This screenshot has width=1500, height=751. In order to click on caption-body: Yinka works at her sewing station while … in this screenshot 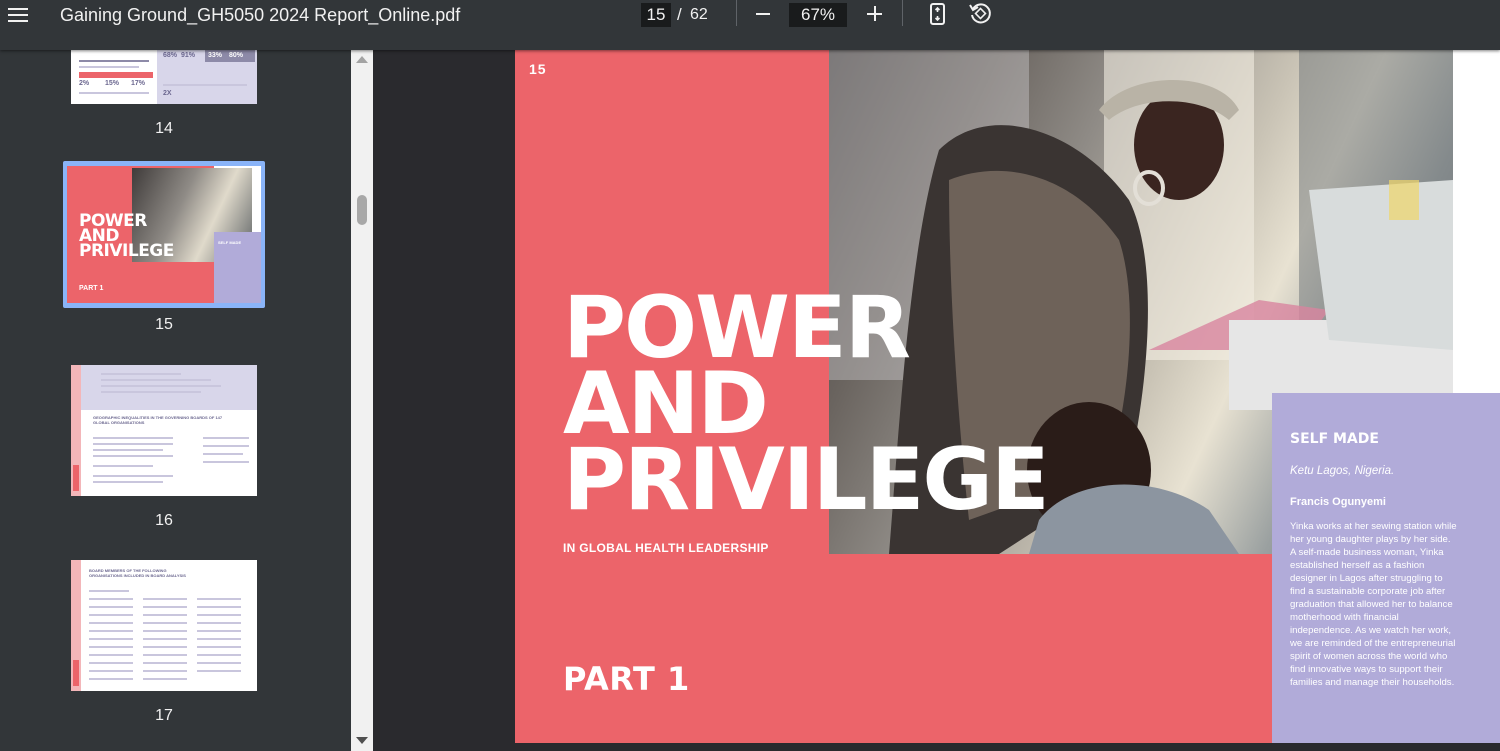, I will do `click(1373, 604)`.